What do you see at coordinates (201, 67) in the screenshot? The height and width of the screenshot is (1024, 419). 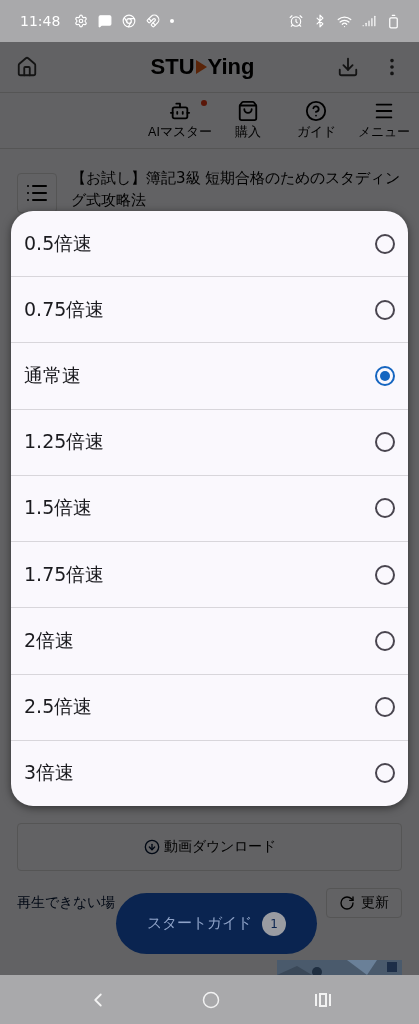 I see `play-icon` at bounding box center [201, 67].